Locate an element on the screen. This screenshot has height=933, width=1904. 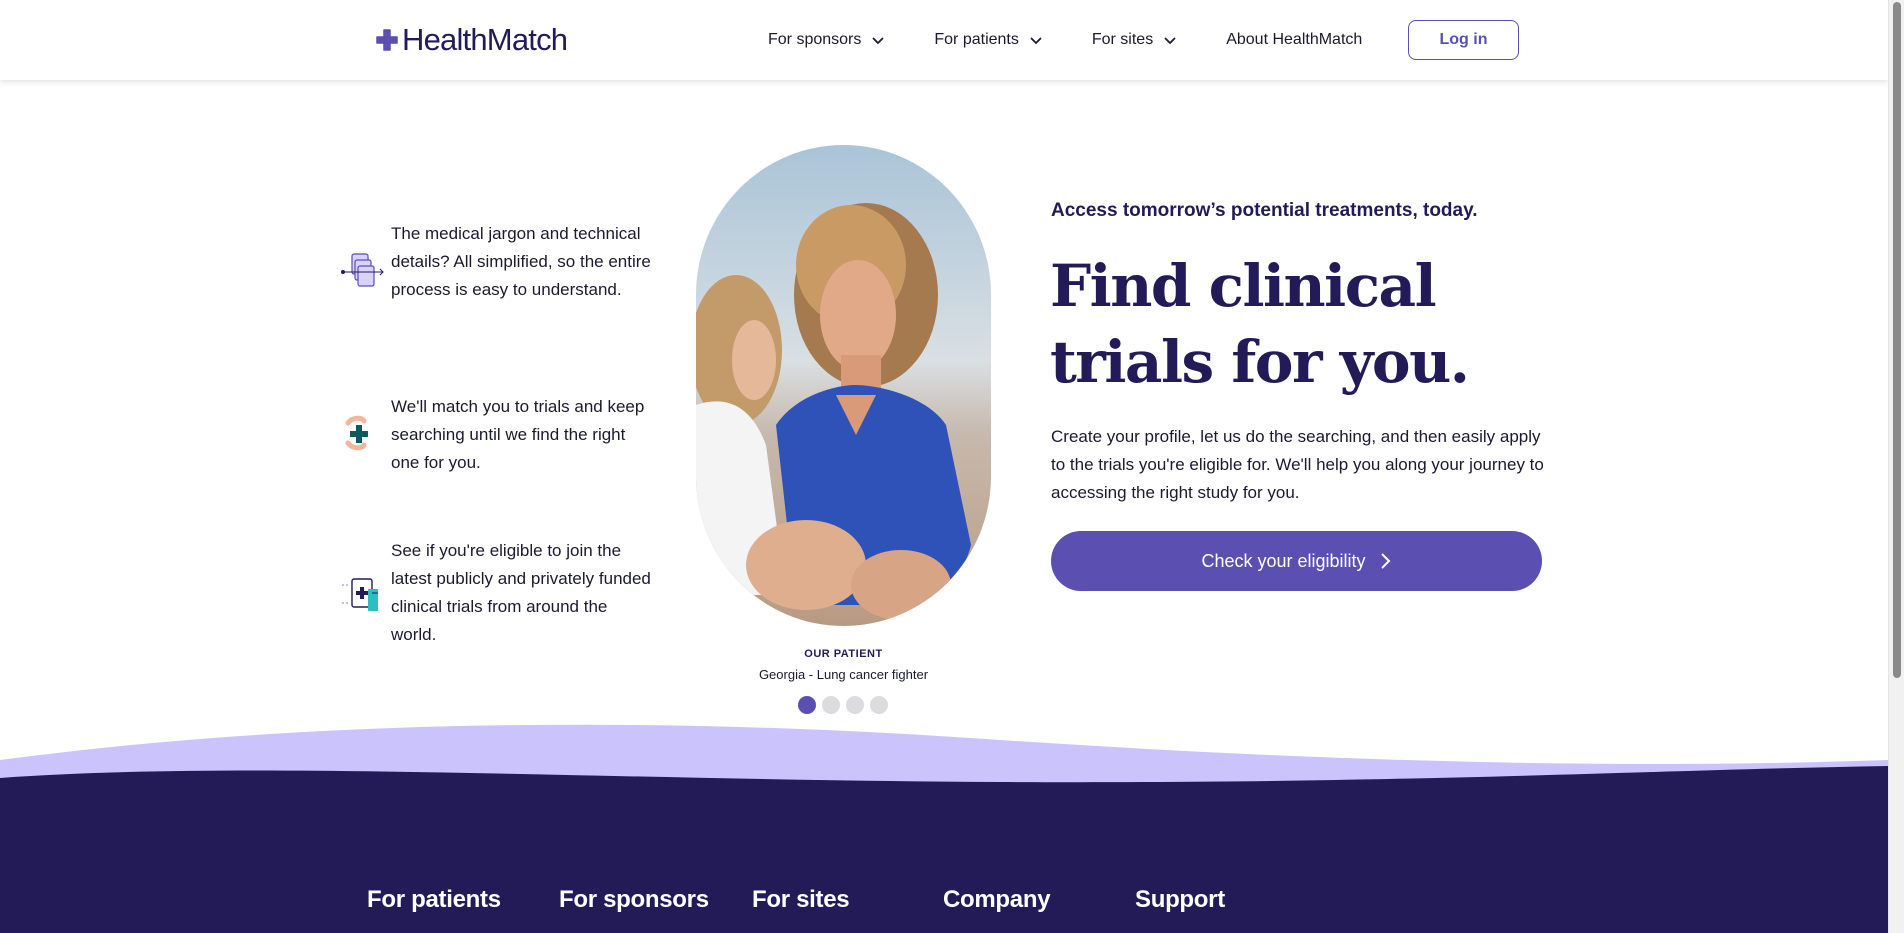
logo-text: HealthMatch is located at coordinates (485, 39).